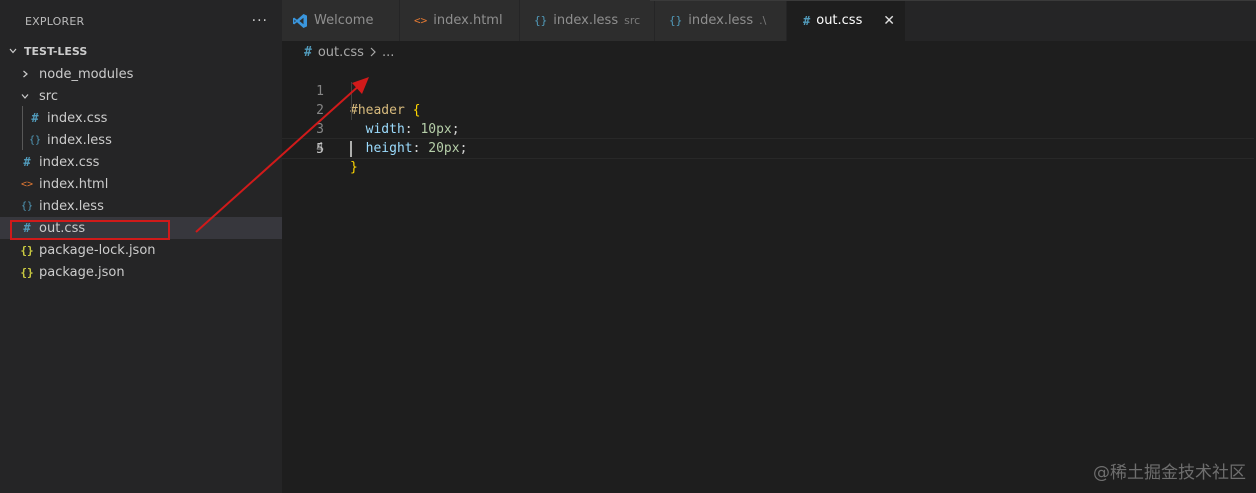  I want to click on tree-item-label: package-lock.json, so click(97, 250).